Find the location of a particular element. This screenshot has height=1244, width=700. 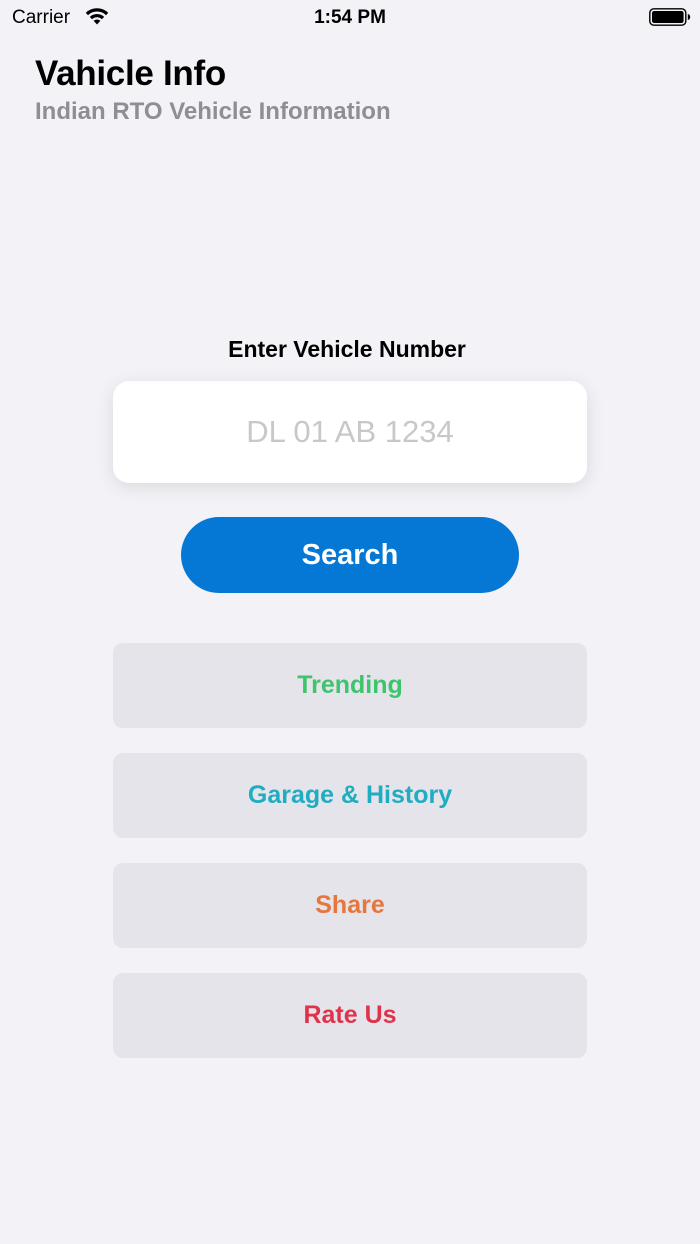

status-time: 1:54 PM is located at coordinates (350, 17).